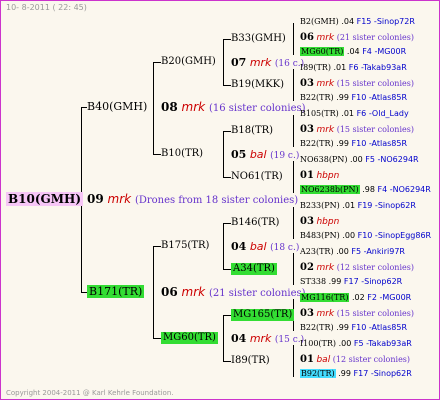  Describe the element at coordinates (169, 107) in the screenshot. I see `generation-number: 08` at that location.